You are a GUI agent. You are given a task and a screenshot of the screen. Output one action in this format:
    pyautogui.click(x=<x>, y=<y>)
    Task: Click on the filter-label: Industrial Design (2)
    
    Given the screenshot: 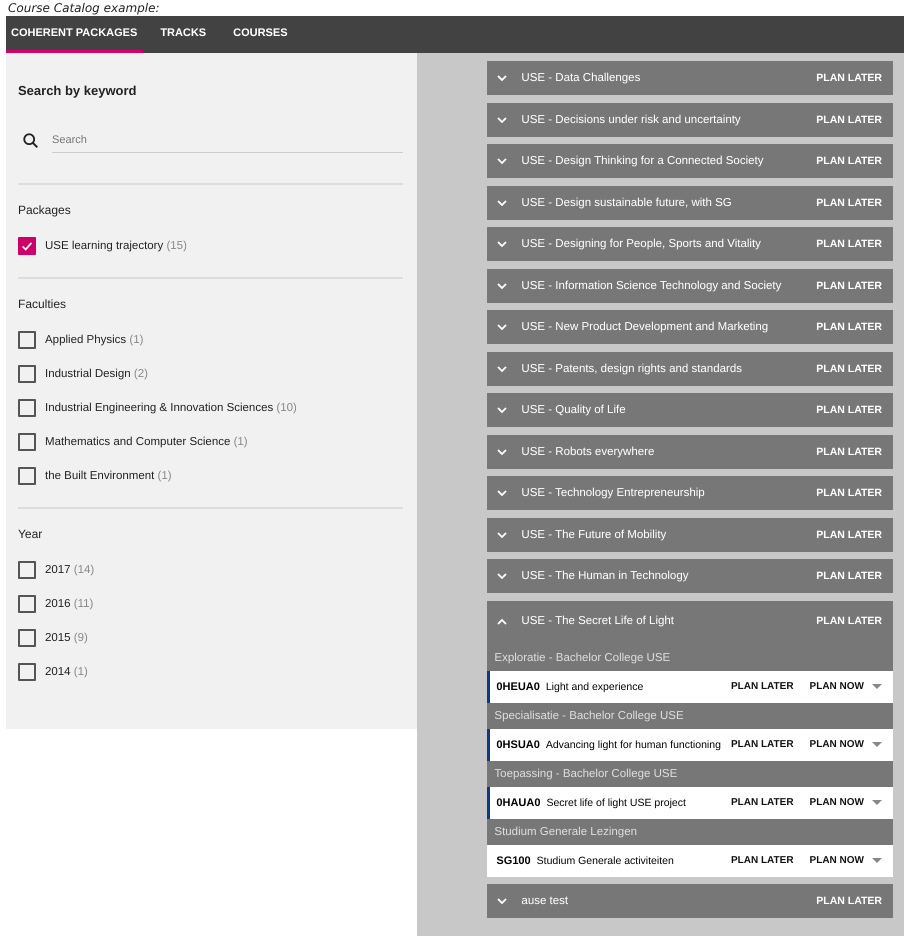 What is the action you would take?
    pyautogui.click(x=96, y=374)
    